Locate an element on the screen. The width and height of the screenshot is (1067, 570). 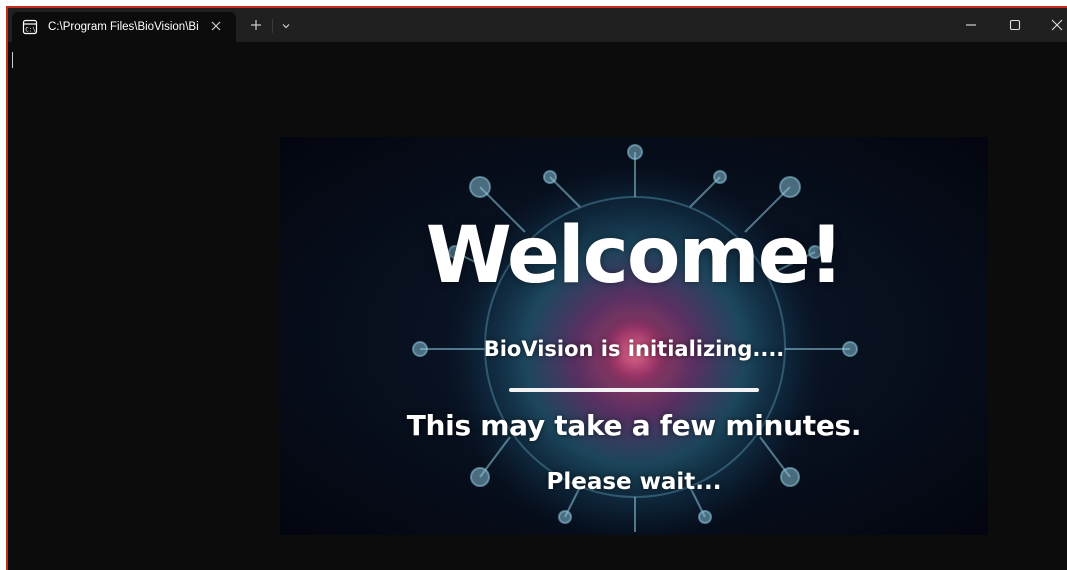
chevron-down-icon is located at coordinates (286, 25).